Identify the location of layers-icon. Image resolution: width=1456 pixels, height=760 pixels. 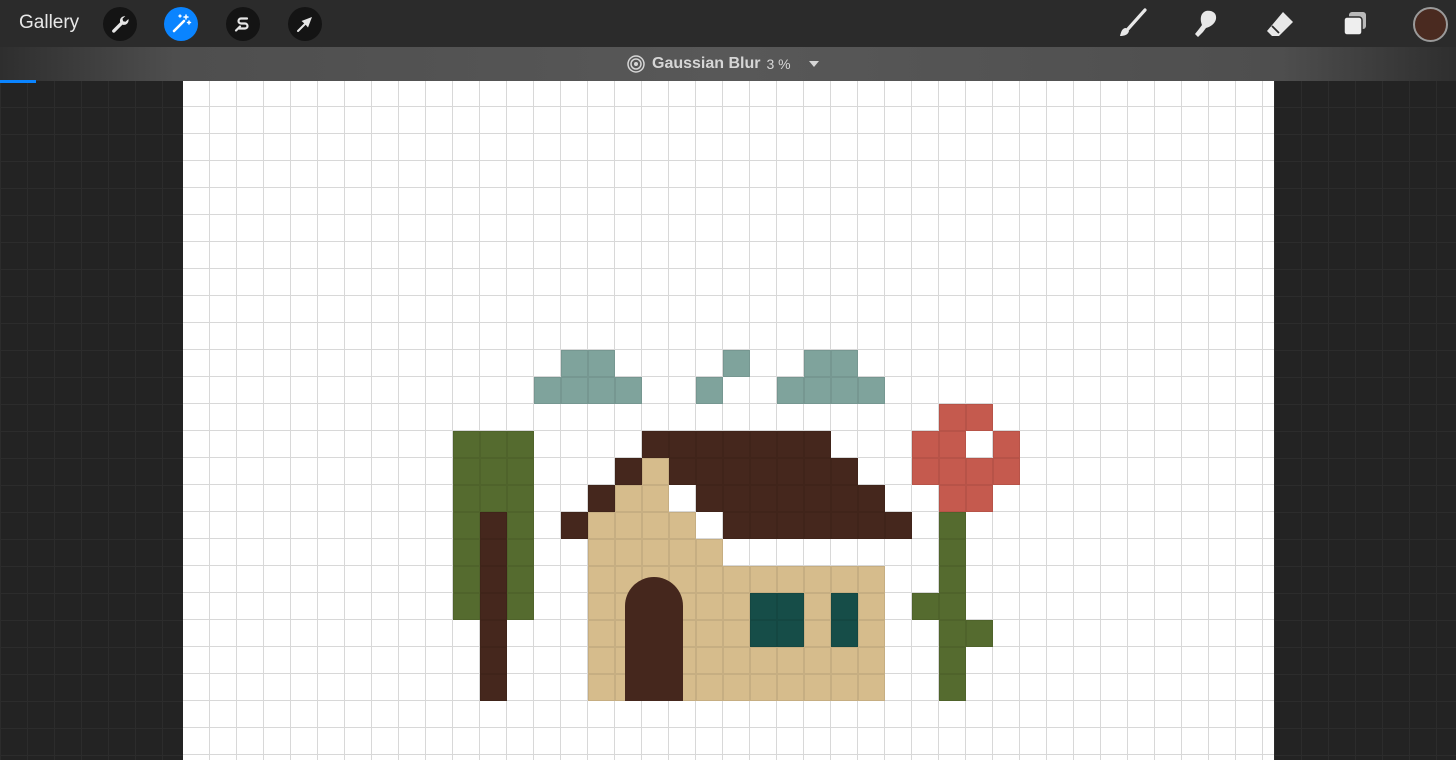
(1354, 24).